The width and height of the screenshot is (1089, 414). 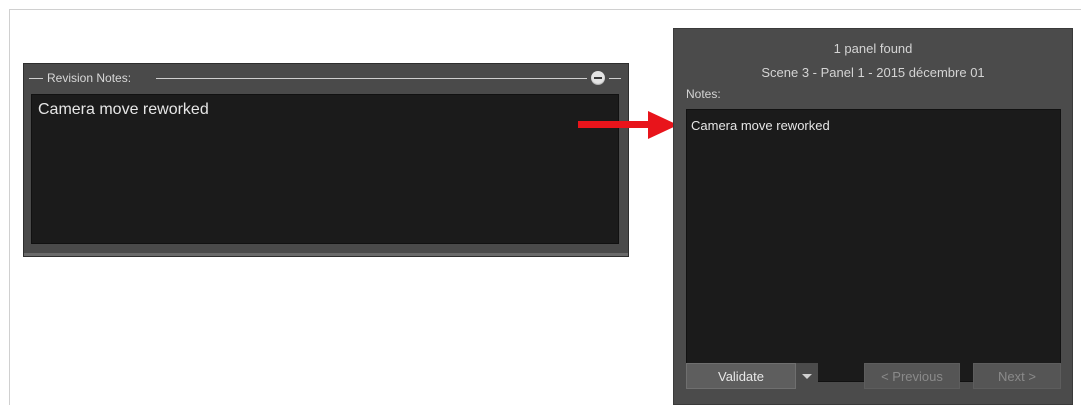 I want to click on panel-found-count: 1 panel found, so click(x=873, y=48).